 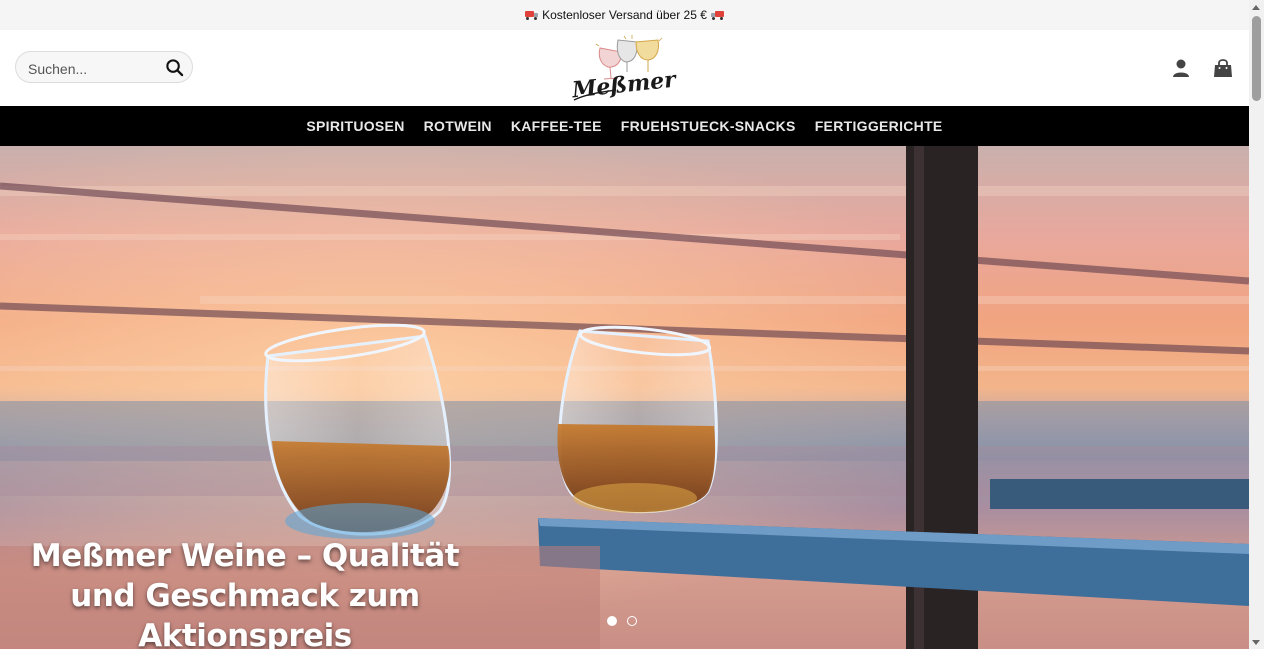 I want to click on nav-item-fruehstueck-snacks: FRUEHSTUECK-SNACKS, so click(x=708, y=126).